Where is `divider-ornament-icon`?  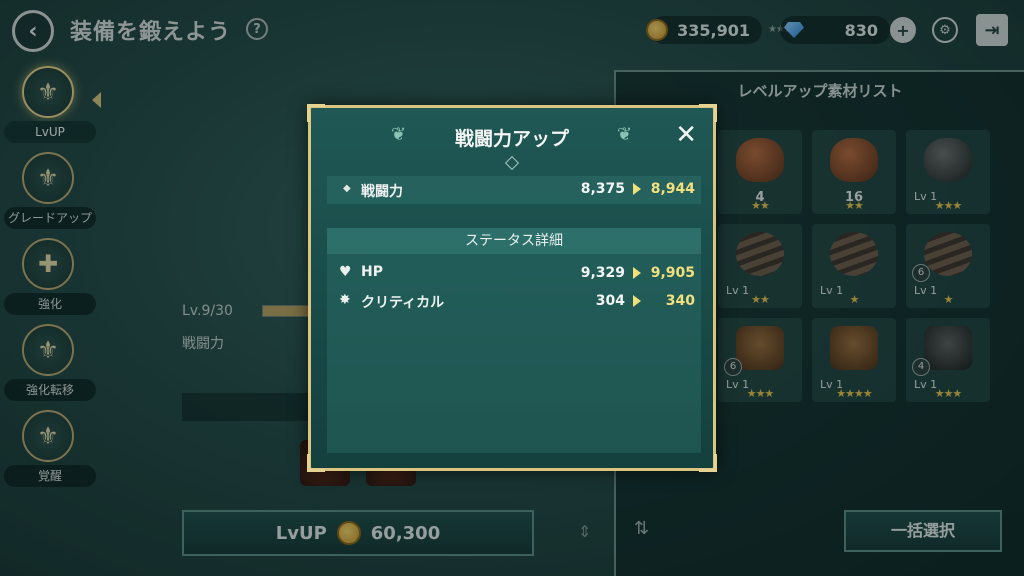 divider-ornament-icon is located at coordinates (512, 163).